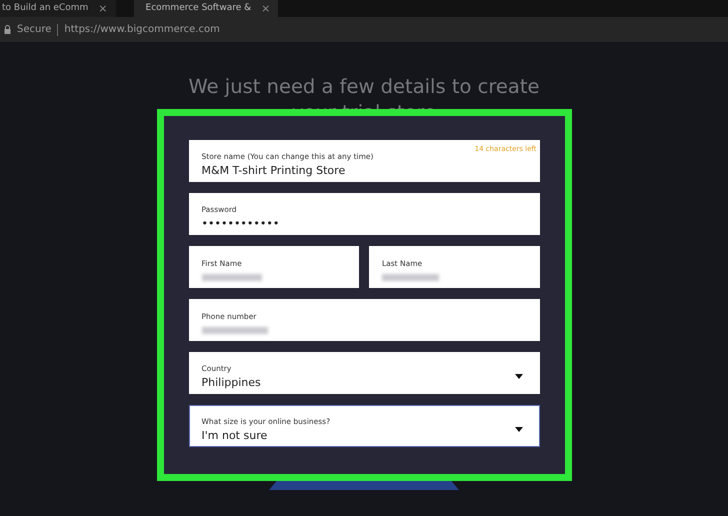 This screenshot has width=728, height=516. I want to click on lock-icon, so click(7, 29).